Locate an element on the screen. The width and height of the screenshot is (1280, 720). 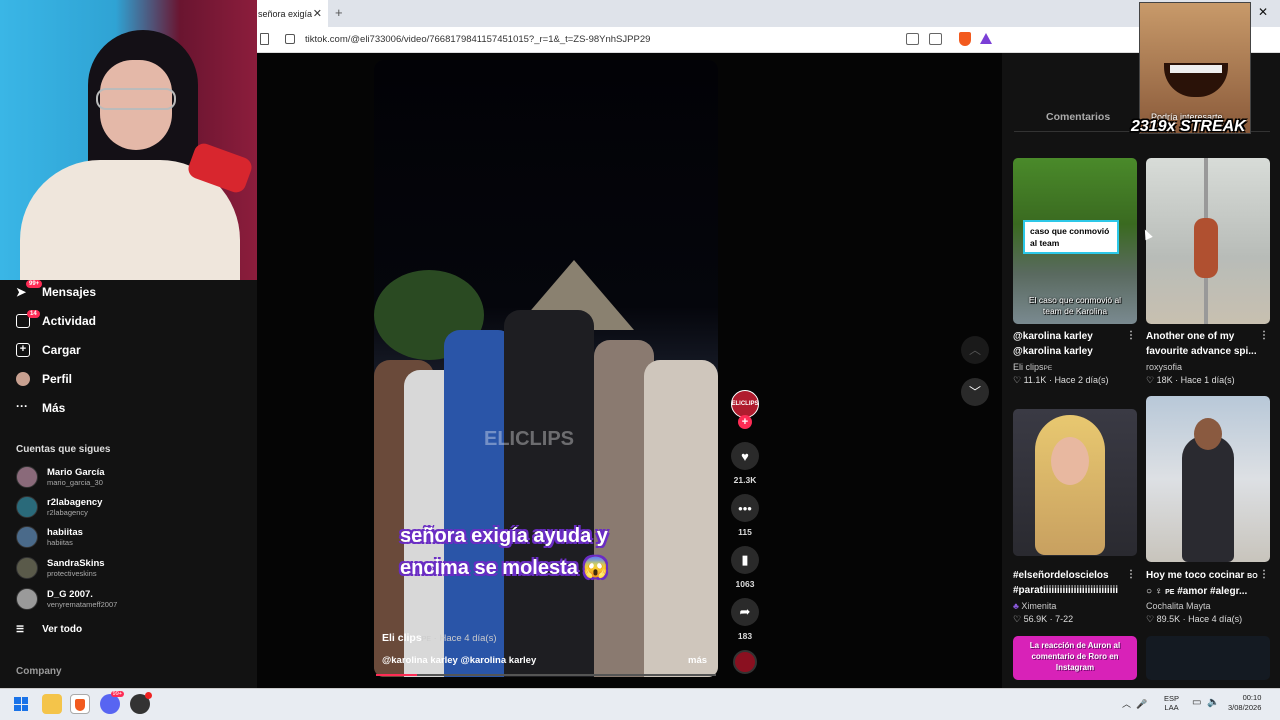
volume-icon: 🔈 is located at coordinates (1213, 702).